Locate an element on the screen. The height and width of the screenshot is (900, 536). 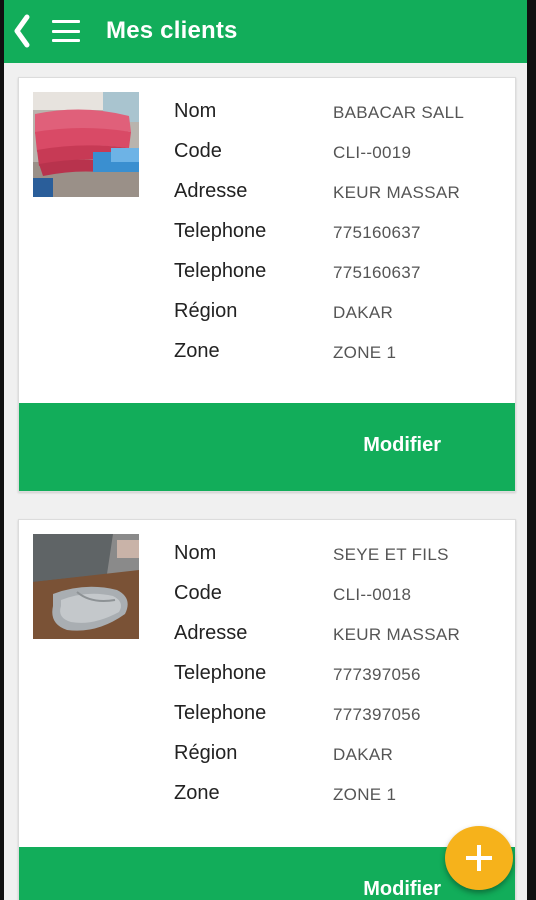
field-value: CLI--0019 is located at coordinates (372, 152).